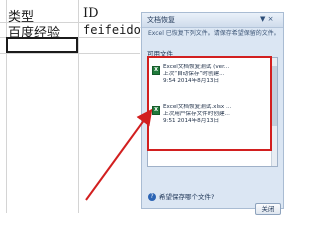  I want to click on annotation-arrow, so click(119, 154).